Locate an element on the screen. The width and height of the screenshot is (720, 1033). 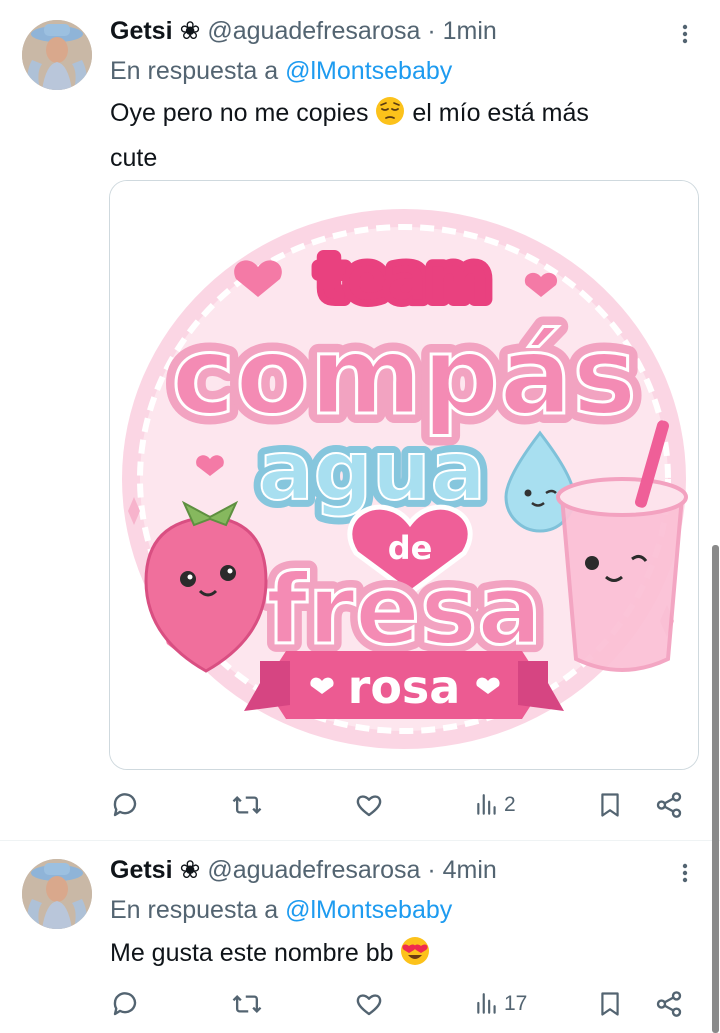
svg-text: agua is located at coordinates (372, 471).